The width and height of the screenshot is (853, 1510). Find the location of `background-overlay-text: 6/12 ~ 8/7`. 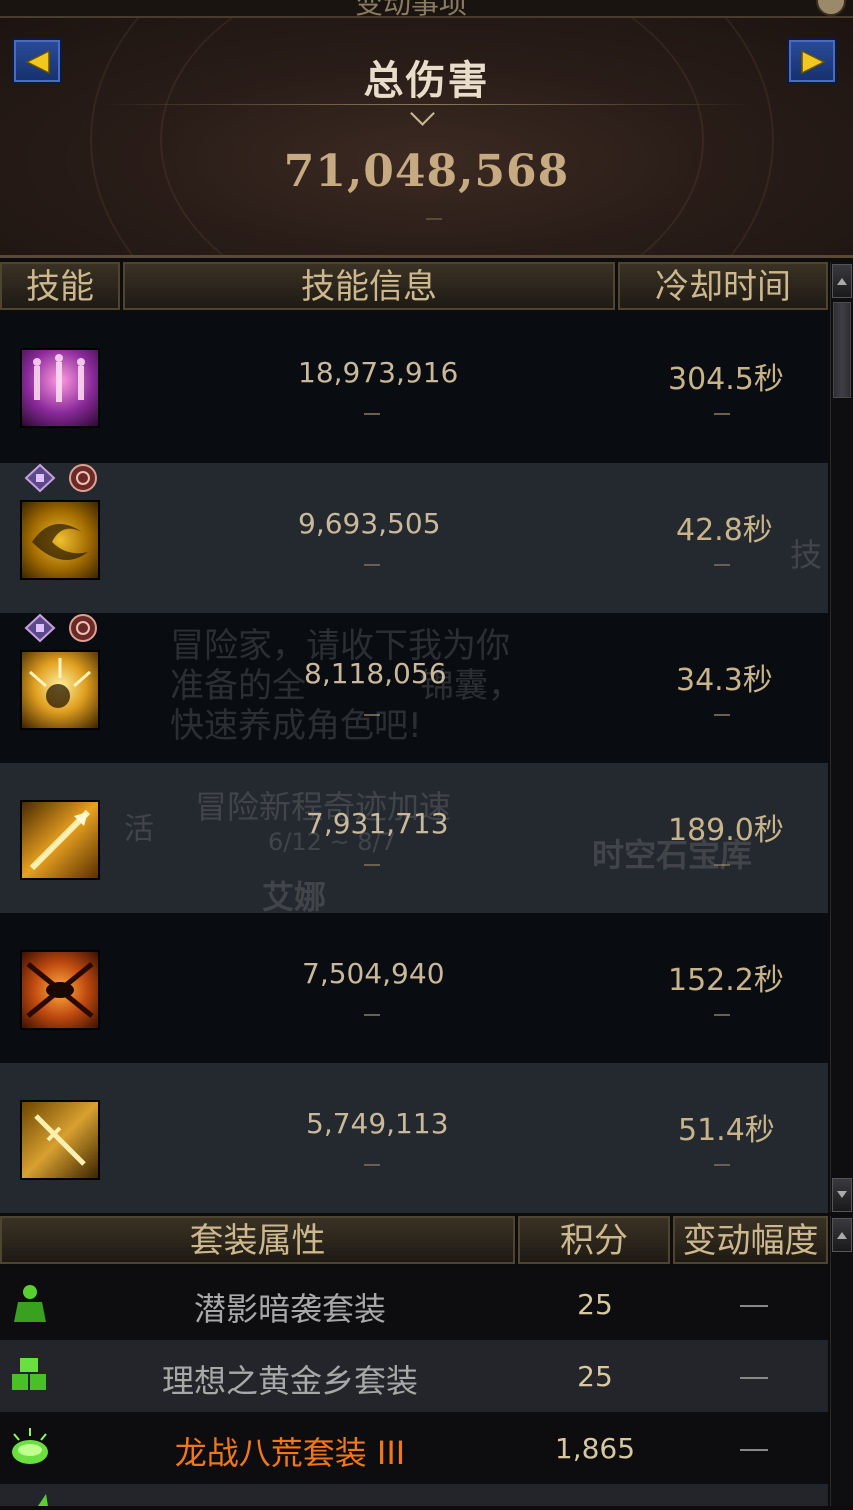

background-overlay-text: 6/12 ~ 8/7 is located at coordinates (332, 842).